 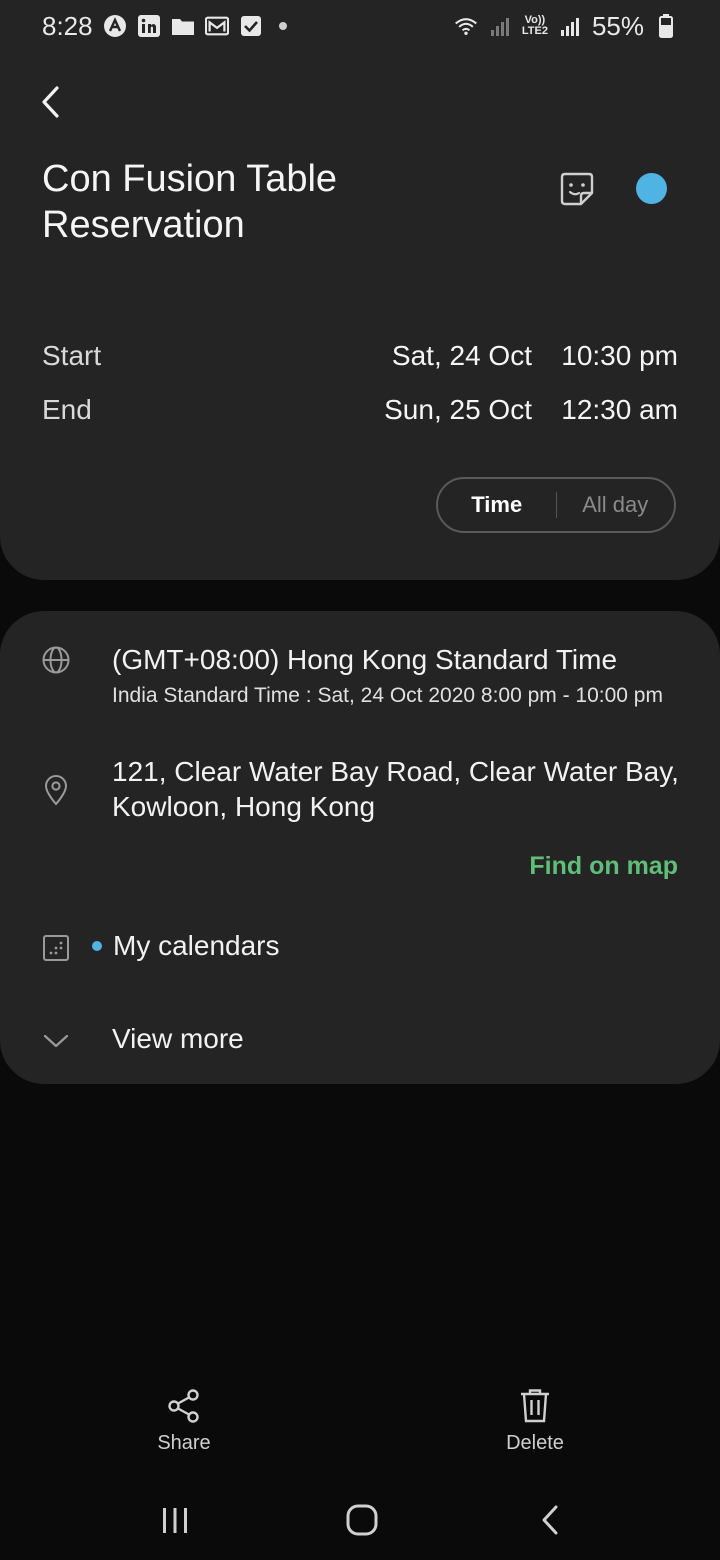 I want to click on delete-label: Delete, so click(x=535, y=1443).